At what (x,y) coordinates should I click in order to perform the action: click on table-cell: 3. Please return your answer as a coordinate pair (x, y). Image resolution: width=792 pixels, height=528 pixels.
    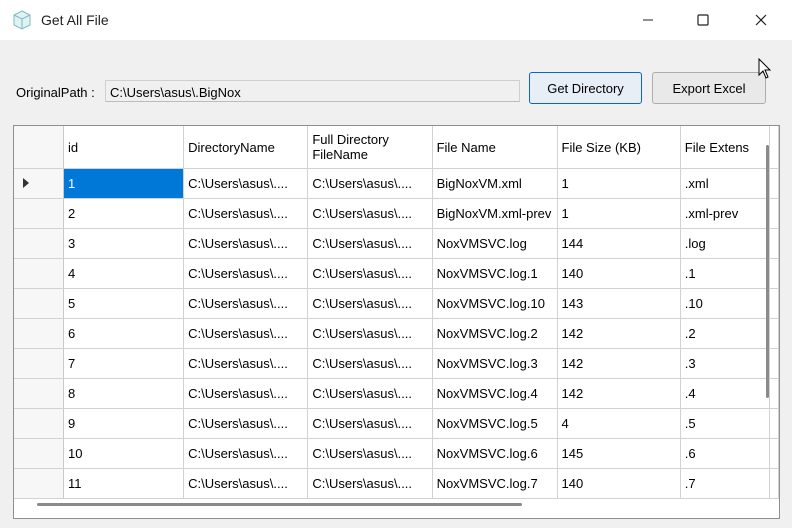
    Looking at the image, I should click on (124, 243).